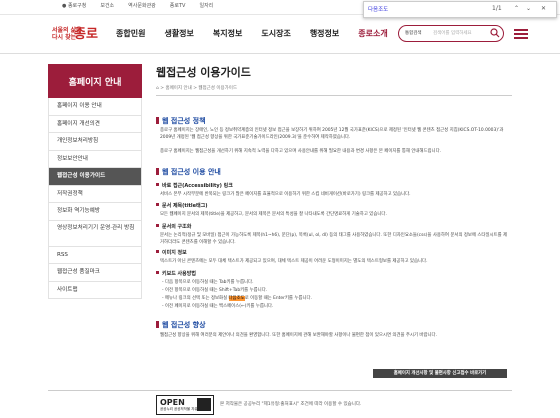  What do you see at coordinates (516, 8) in the screenshot?
I see `find-up-icon: ⌃` at bounding box center [516, 8].